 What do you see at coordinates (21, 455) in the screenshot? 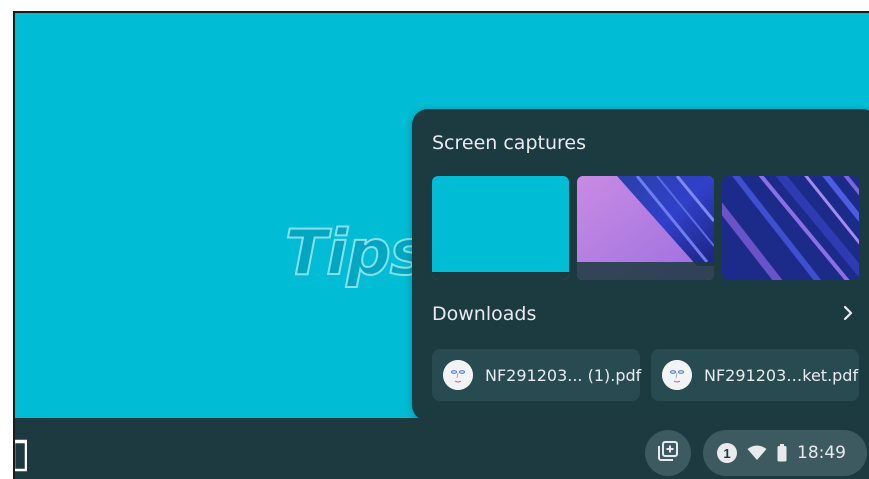
I see `trash-icon` at bounding box center [21, 455].